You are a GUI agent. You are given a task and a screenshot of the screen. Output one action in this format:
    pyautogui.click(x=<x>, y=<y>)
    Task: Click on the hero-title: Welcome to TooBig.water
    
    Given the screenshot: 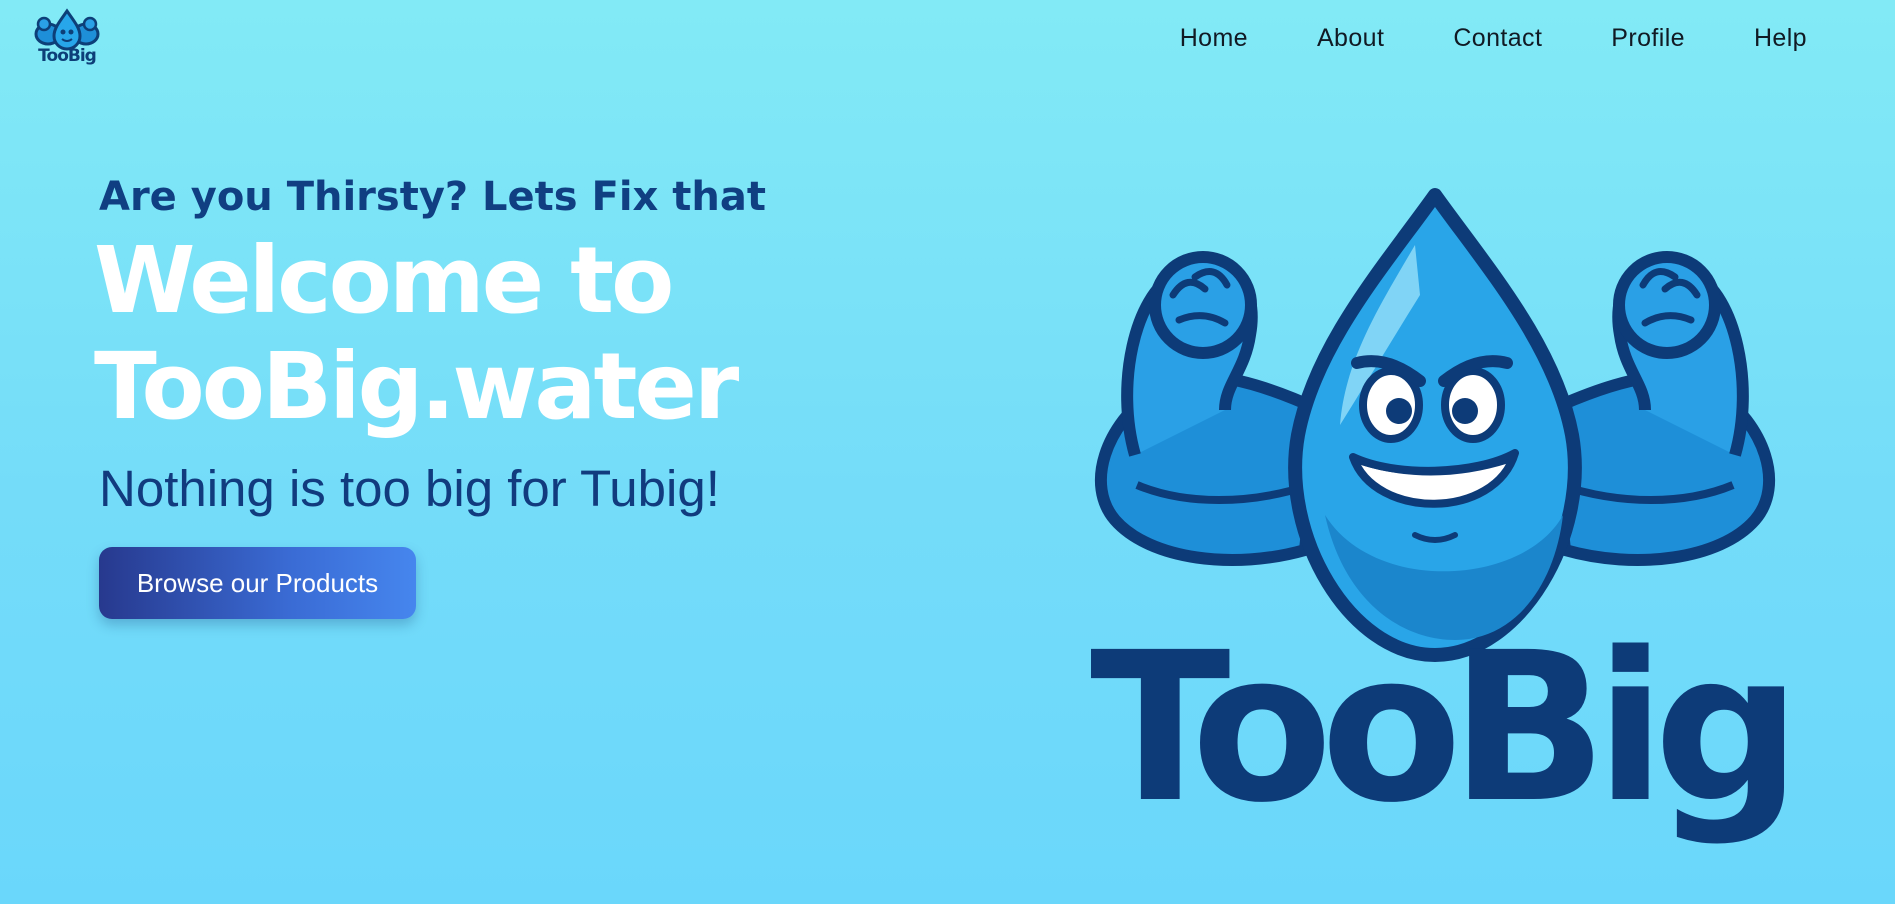 What is the action you would take?
    pyautogui.click(x=456, y=334)
    